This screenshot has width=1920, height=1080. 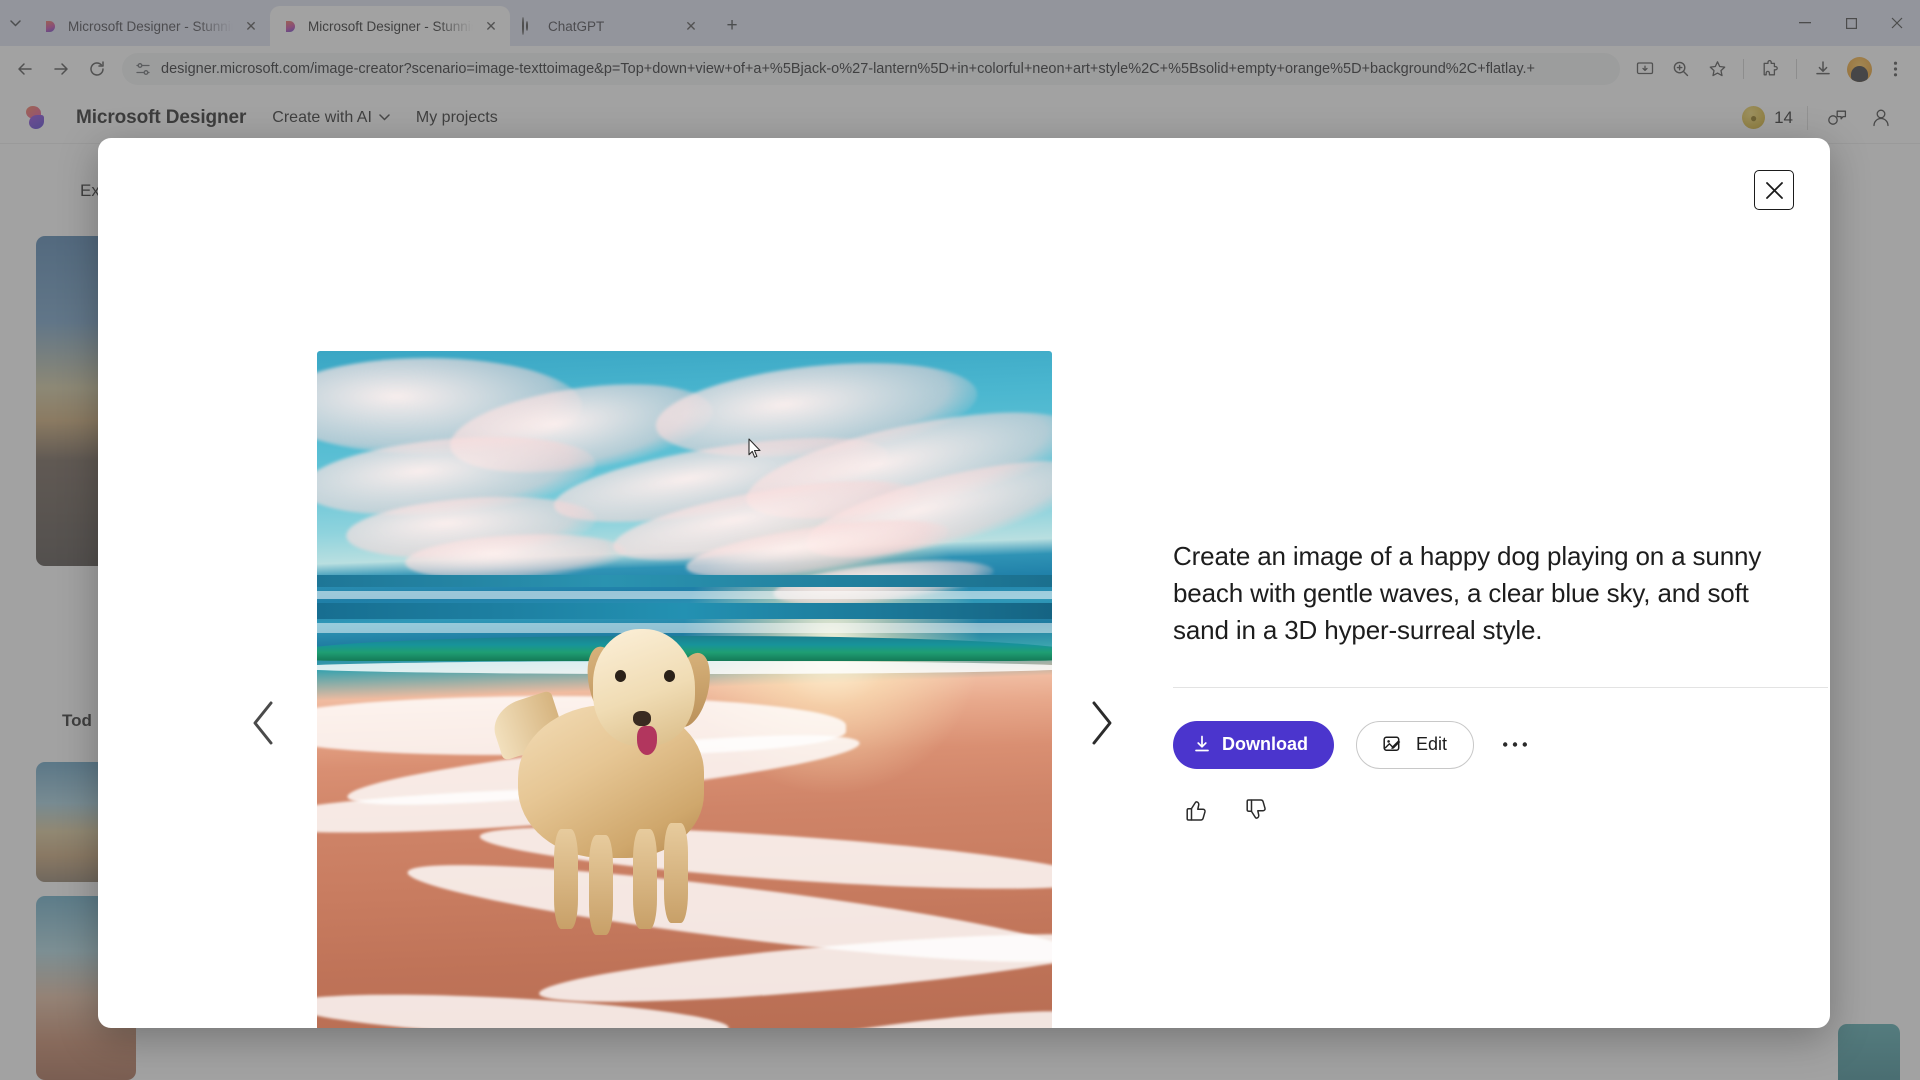 I want to click on download-label: Download, so click(x=1265, y=744).